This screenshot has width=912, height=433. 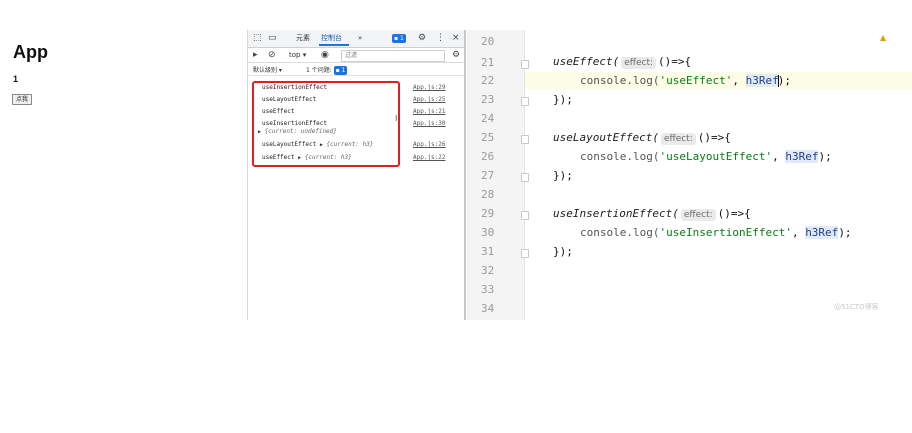 I want to click on issues-badge: ▪ 1, so click(x=399, y=38).